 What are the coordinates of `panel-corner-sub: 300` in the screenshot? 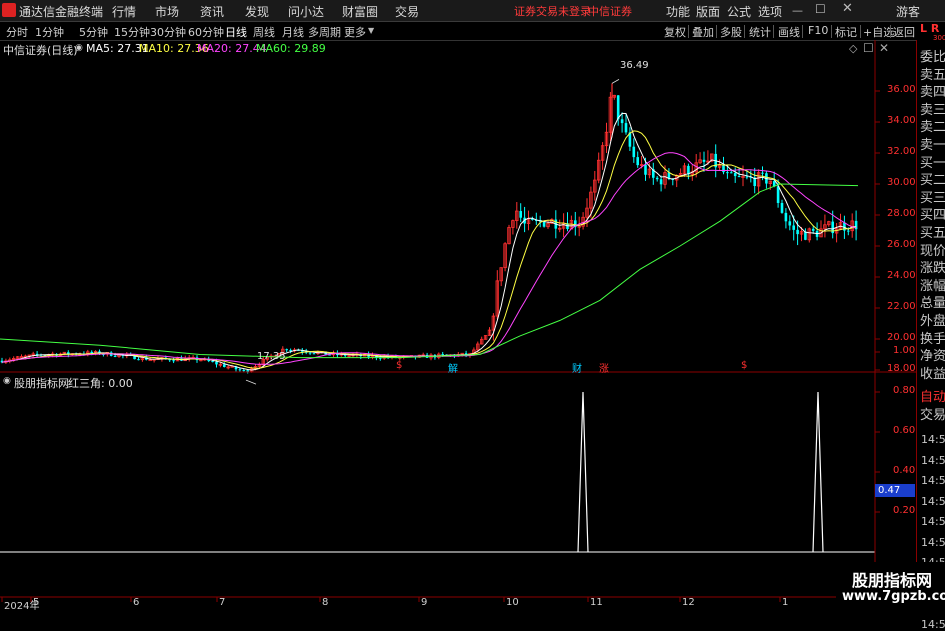 It's located at (939, 38).